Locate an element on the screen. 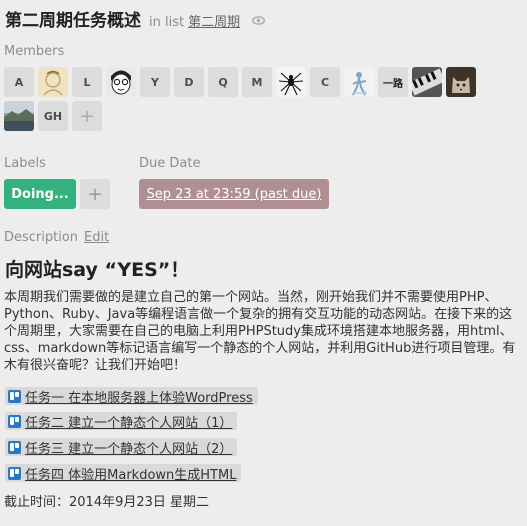 The width and height of the screenshot is (527, 526). piano-keys-avatar-icon is located at coordinates (427, 82).